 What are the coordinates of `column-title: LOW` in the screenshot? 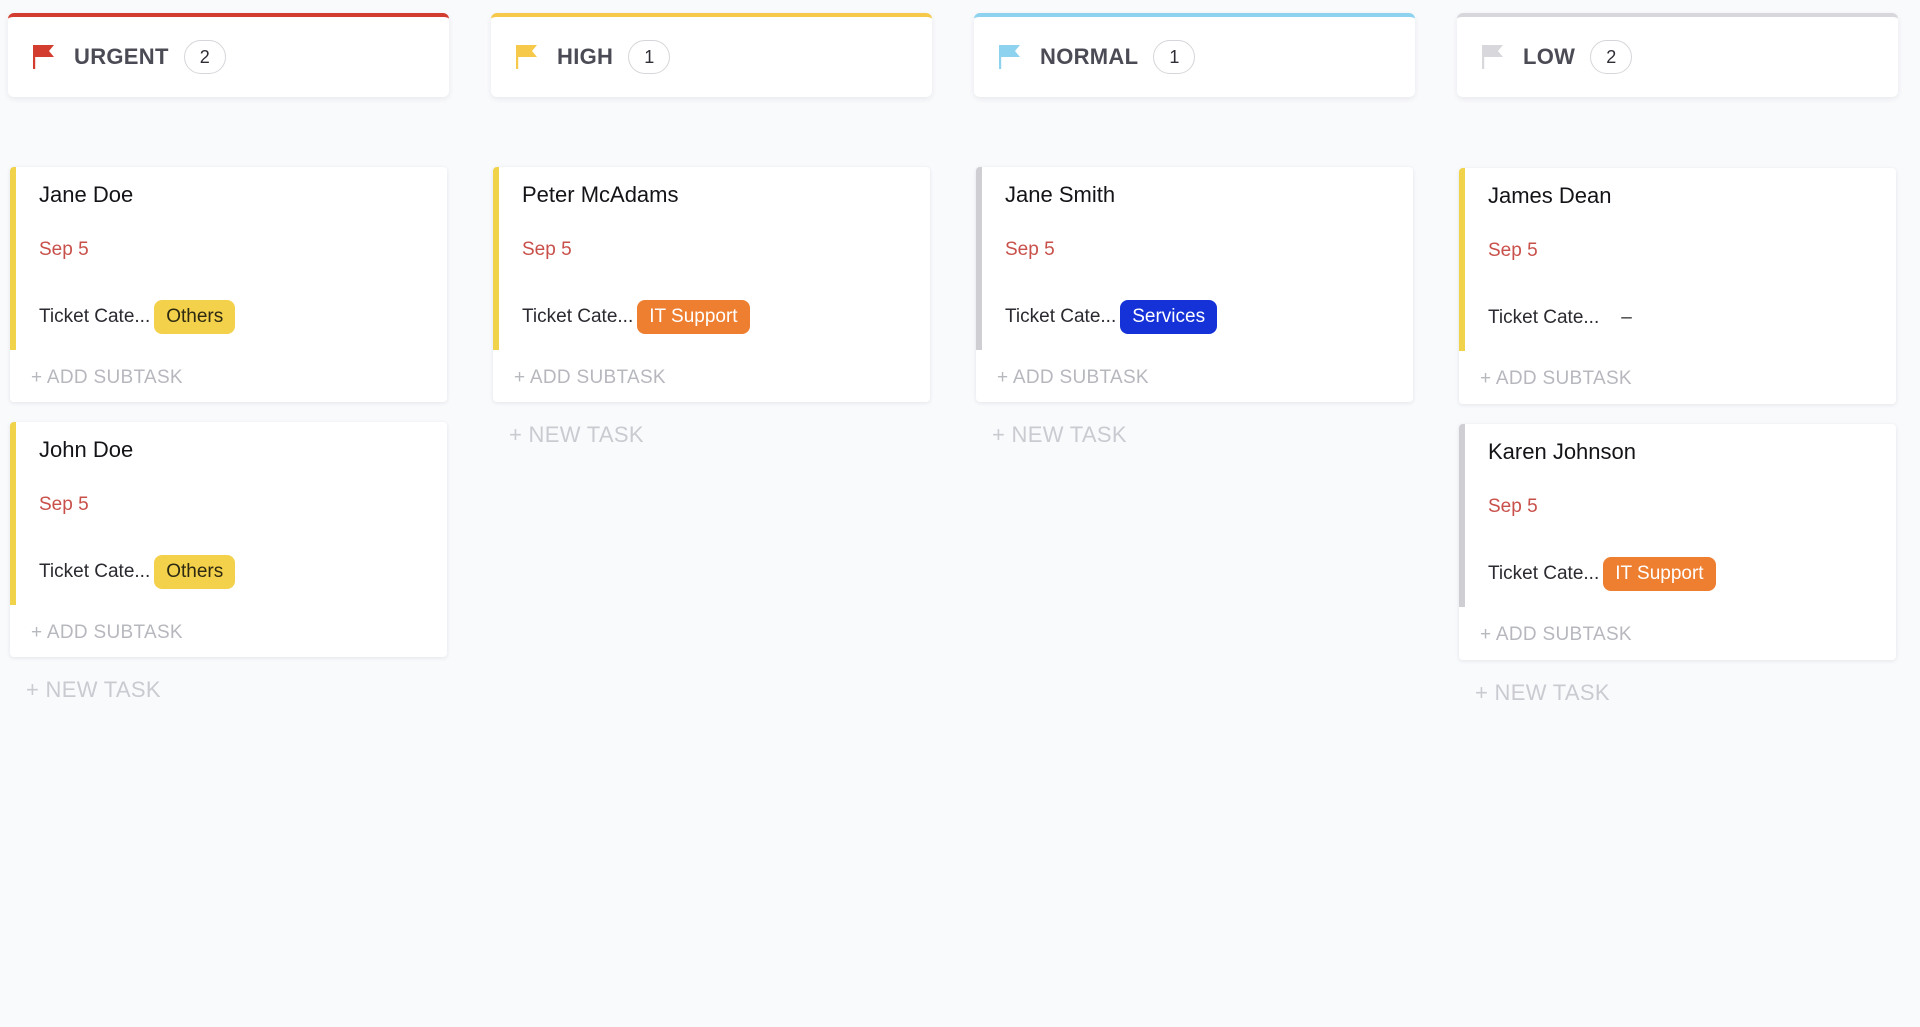 It's located at (1549, 56).